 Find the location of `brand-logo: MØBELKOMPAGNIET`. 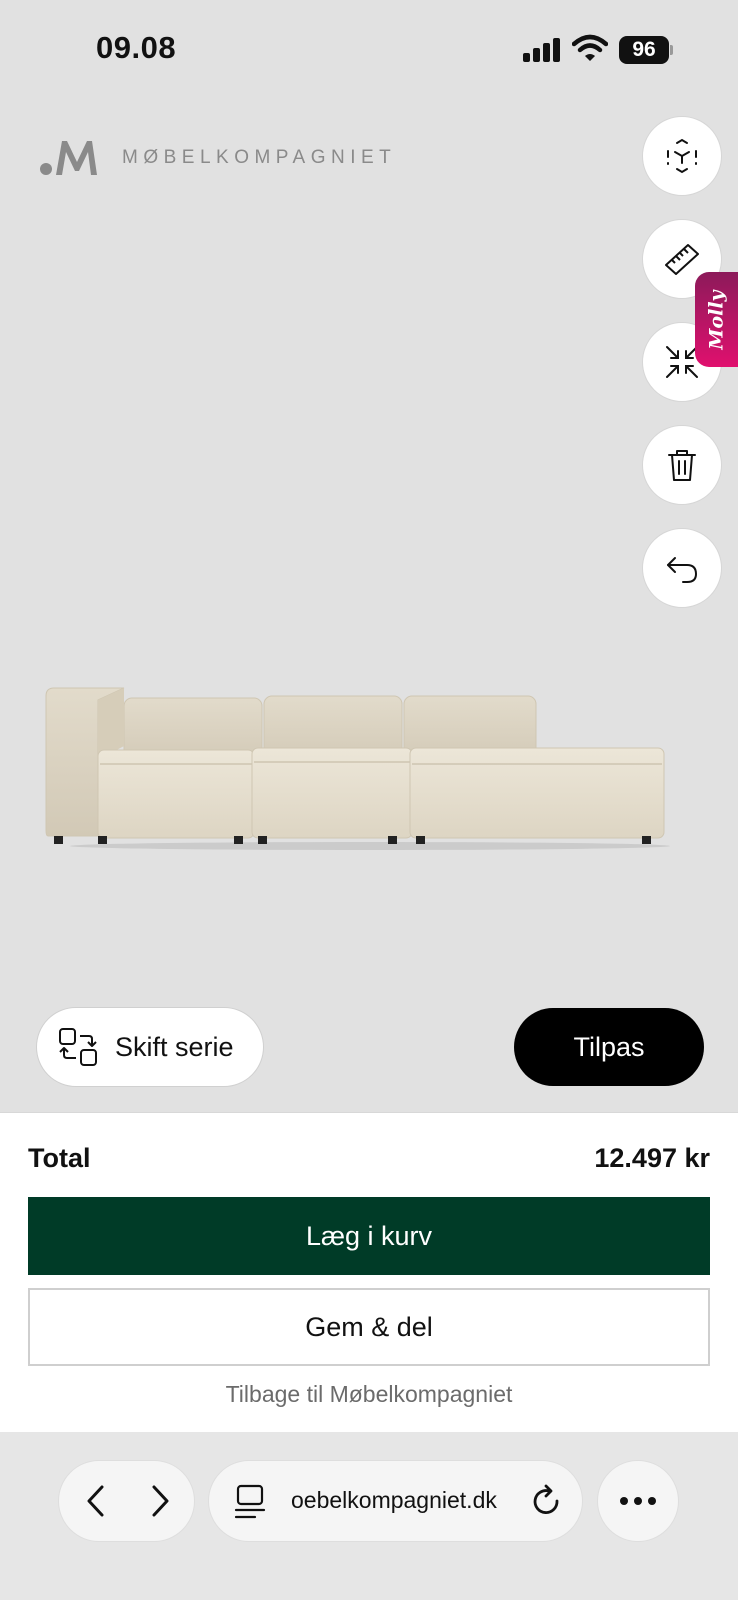

brand-logo: MØBELKOMPAGNIET is located at coordinates (218, 158).